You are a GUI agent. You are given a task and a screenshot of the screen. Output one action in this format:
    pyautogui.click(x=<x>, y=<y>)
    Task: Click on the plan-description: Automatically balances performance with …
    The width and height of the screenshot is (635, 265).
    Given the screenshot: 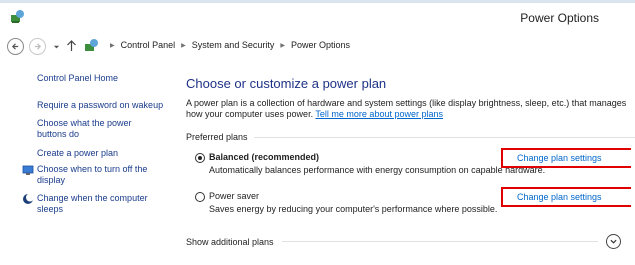 What is the action you would take?
    pyautogui.click(x=377, y=170)
    